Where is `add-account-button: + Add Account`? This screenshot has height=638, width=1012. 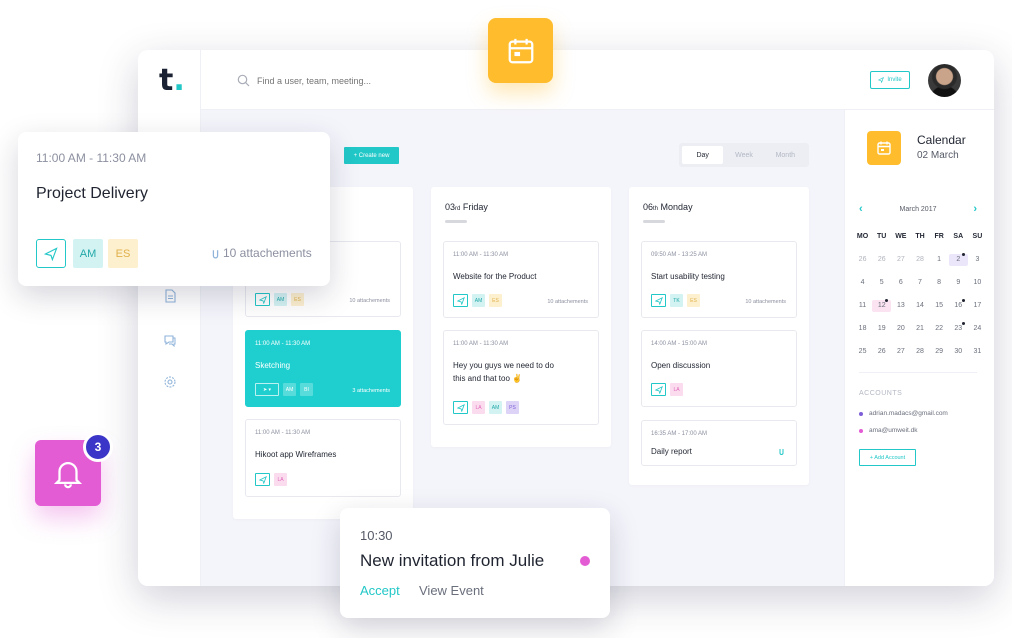 add-account-button: + Add Account is located at coordinates (887, 457).